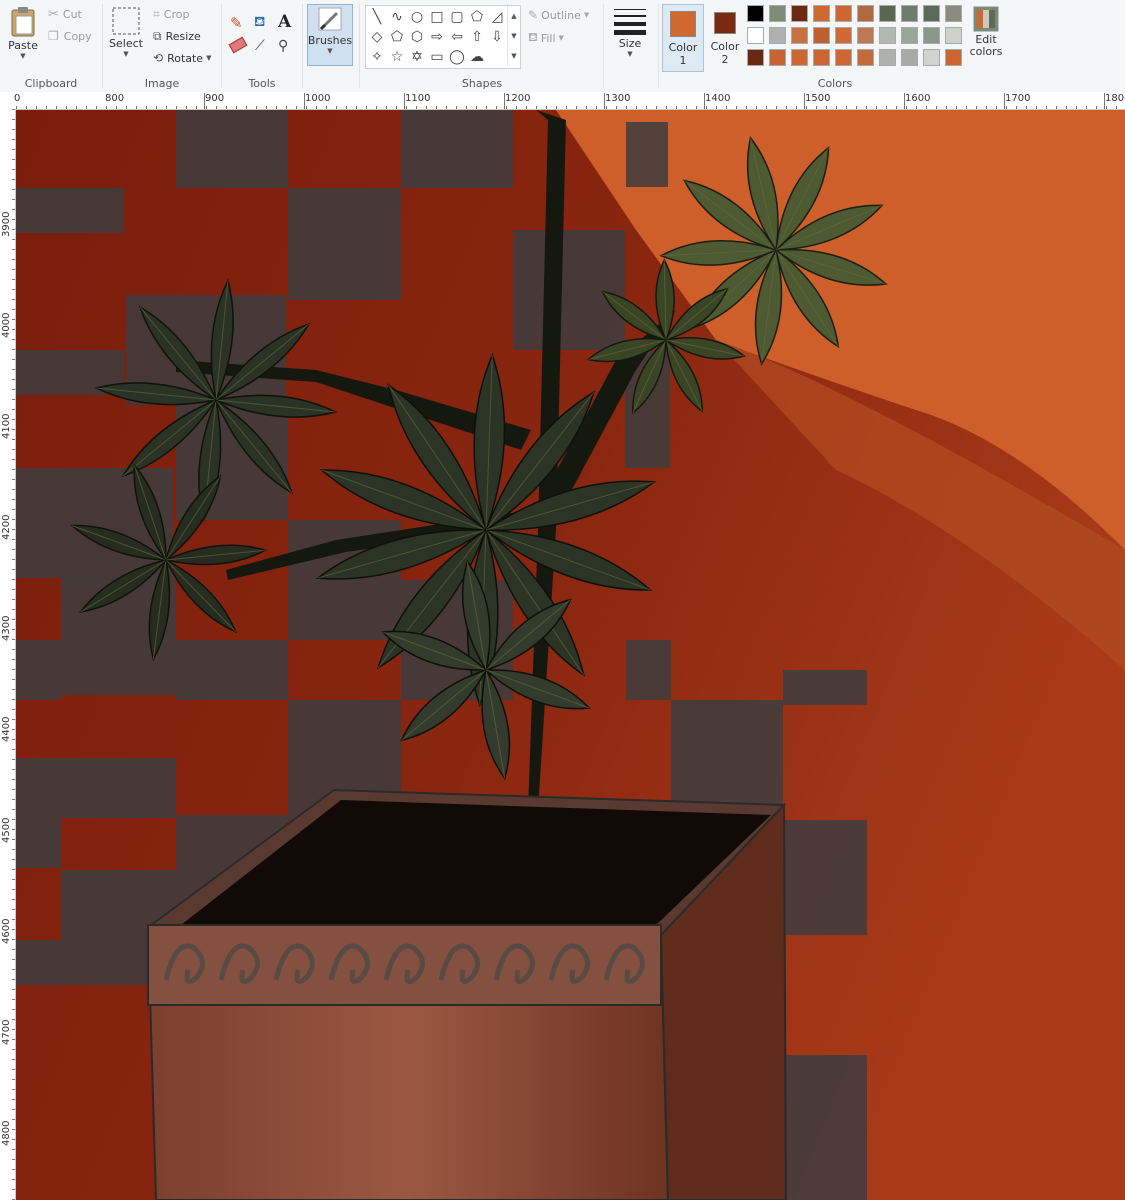 This screenshot has width=1125, height=1200. I want to click on shape-option: ◯, so click(457, 57).